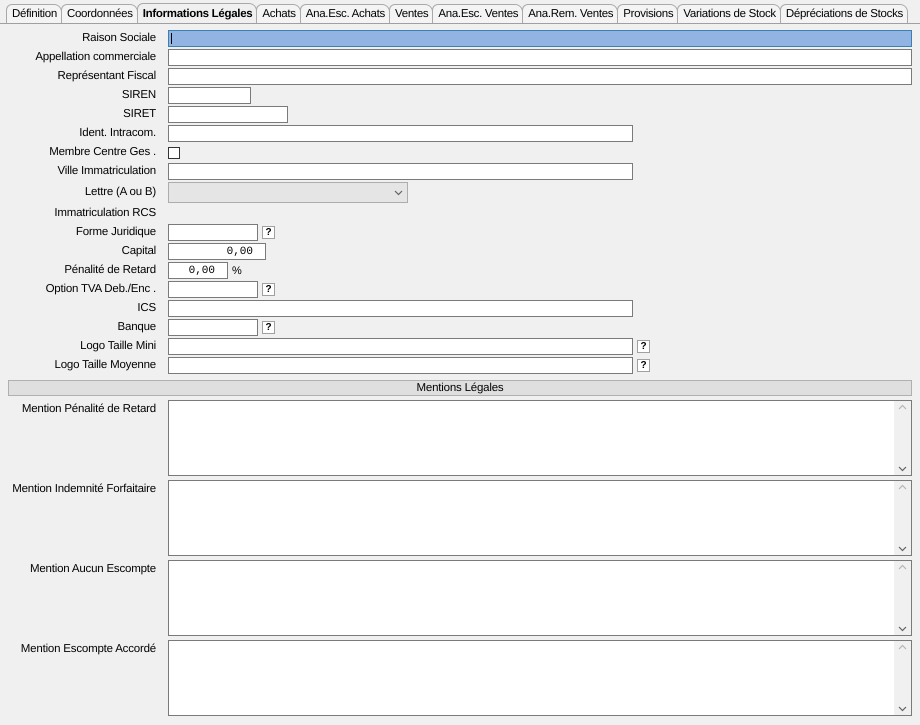  What do you see at coordinates (136, 327) in the screenshot?
I see `field-label: Banque` at bounding box center [136, 327].